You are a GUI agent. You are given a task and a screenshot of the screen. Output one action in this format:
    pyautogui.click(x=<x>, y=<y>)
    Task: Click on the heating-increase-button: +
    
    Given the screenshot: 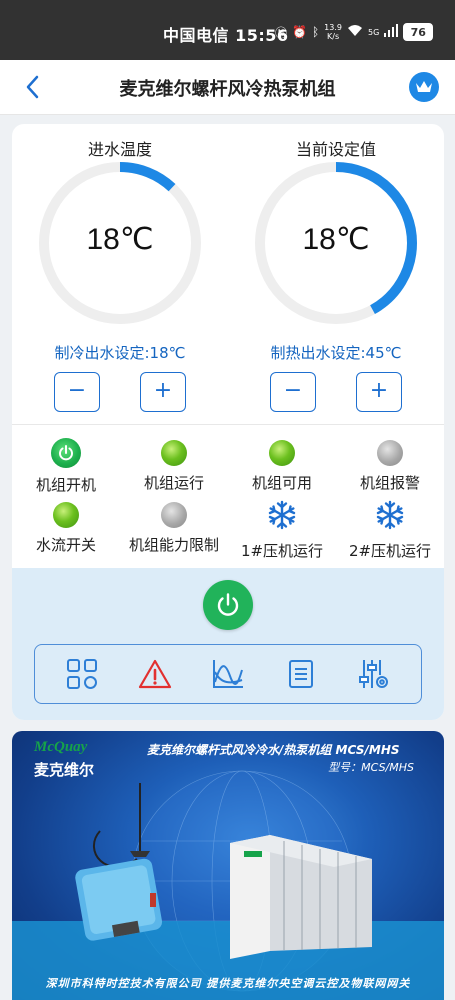 What is the action you would take?
    pyautogui.click(x=379, y=392)
    